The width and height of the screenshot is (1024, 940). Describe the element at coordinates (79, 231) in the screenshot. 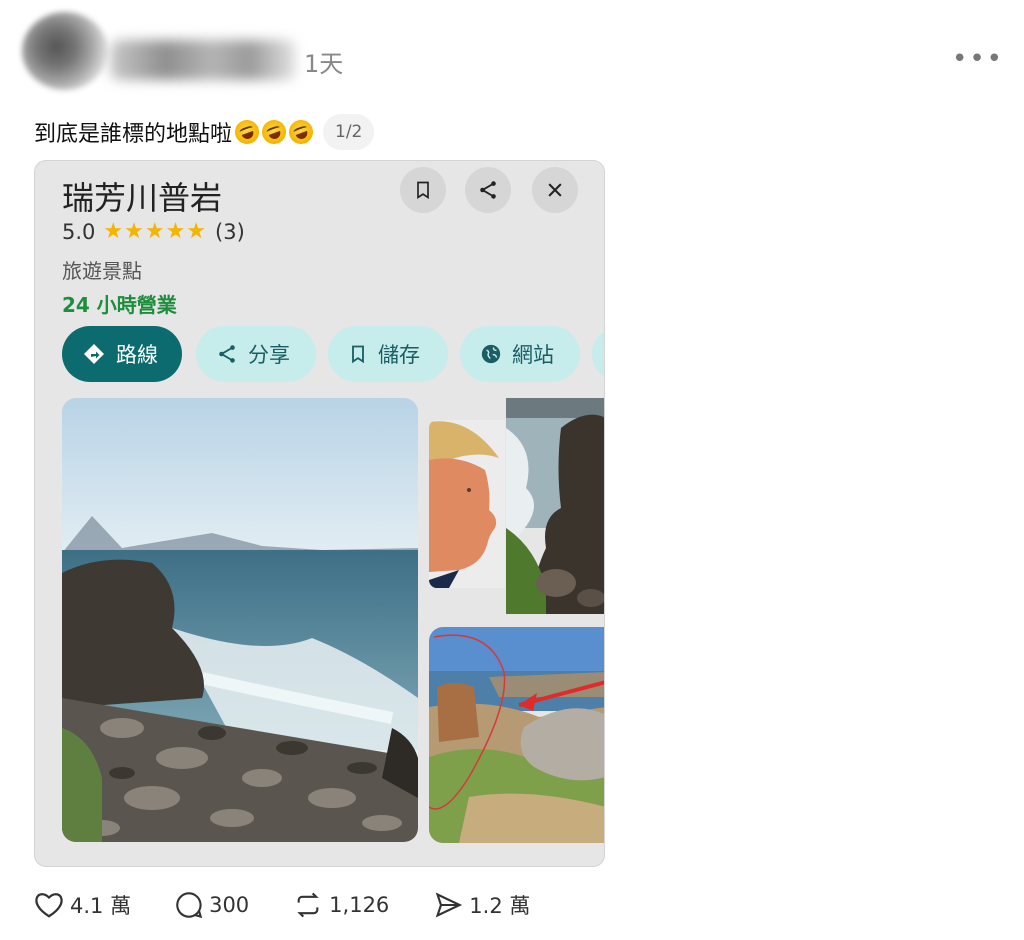

I see `rating-value: 5.0` at that location.